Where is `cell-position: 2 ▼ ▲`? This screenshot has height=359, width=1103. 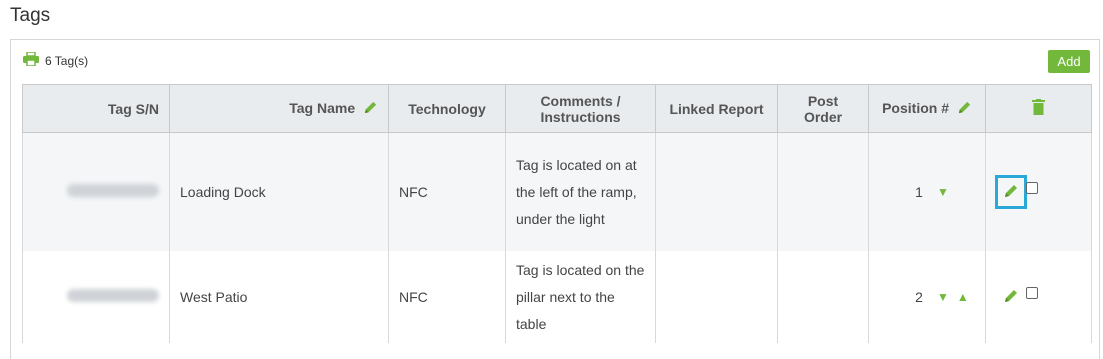
cell-position: 2 ▼ ▲ is located at coordinates (927, 297).